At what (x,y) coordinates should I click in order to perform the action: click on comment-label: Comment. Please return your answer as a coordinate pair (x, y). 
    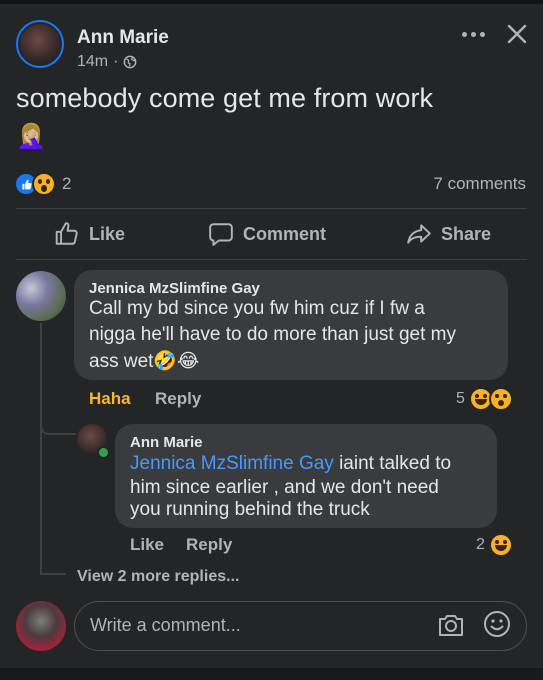
    Looking at the image, I should click on (285, 233).